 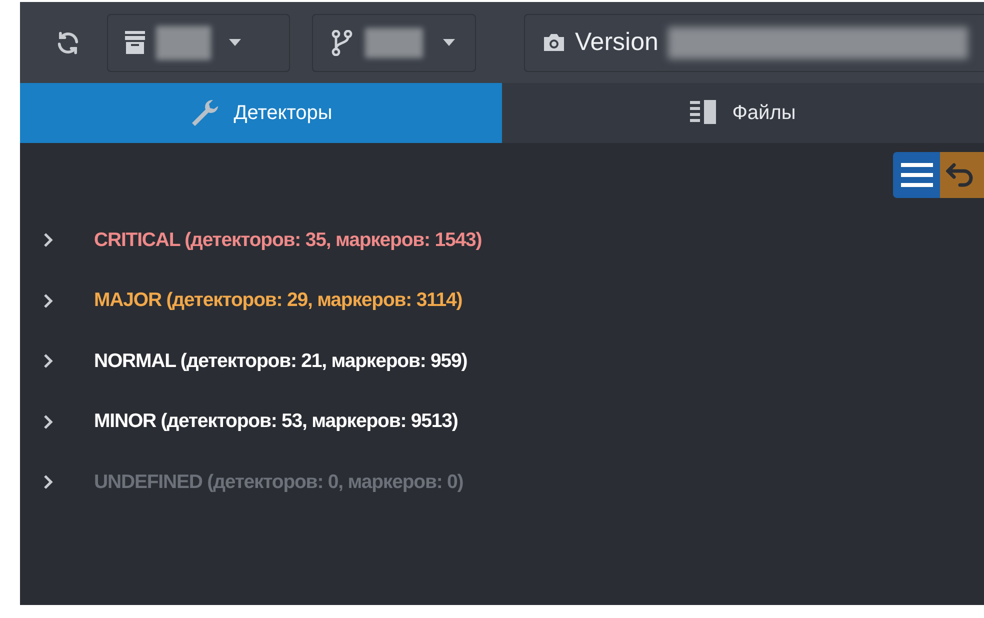 I want to click on severity-group-label: MINOR (детекторов: 53, маркеров: 9513), so click(x=276, y=421).